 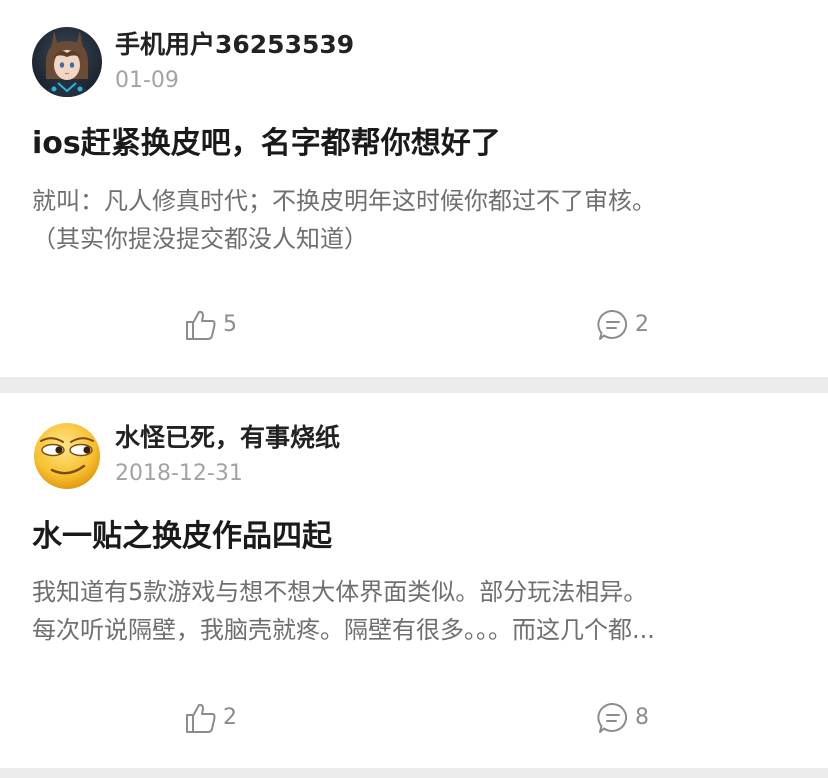 What do you see at coordinates (234, 45) in the screenshot?
I see `username: 手机用户36253539` at bounding box center [234, 45].